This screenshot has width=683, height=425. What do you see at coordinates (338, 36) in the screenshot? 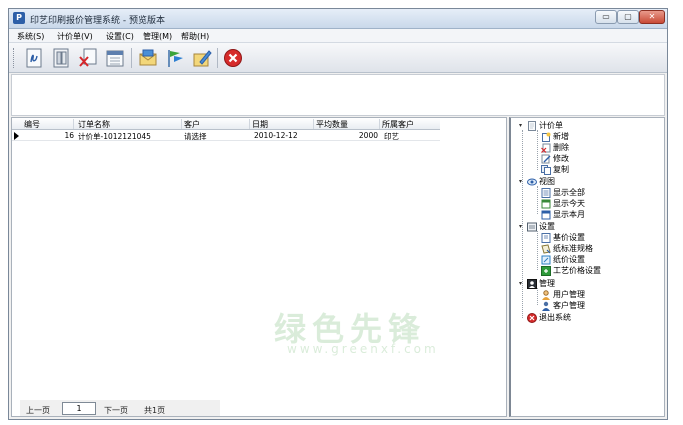
I see `menu-bar: 系统(S) 计价单(V) 设置(C) 管理(M) 帮助(H)` at bounding box center [338, 36].